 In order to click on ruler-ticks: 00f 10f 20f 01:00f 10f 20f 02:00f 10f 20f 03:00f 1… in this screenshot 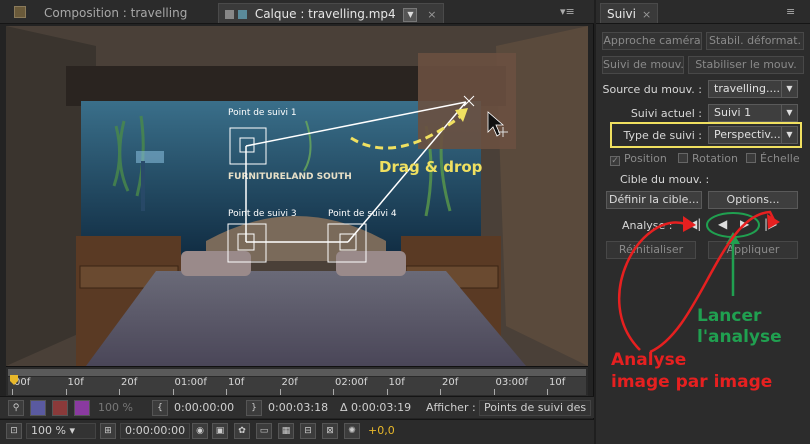, I will do `click(313, 386)`.